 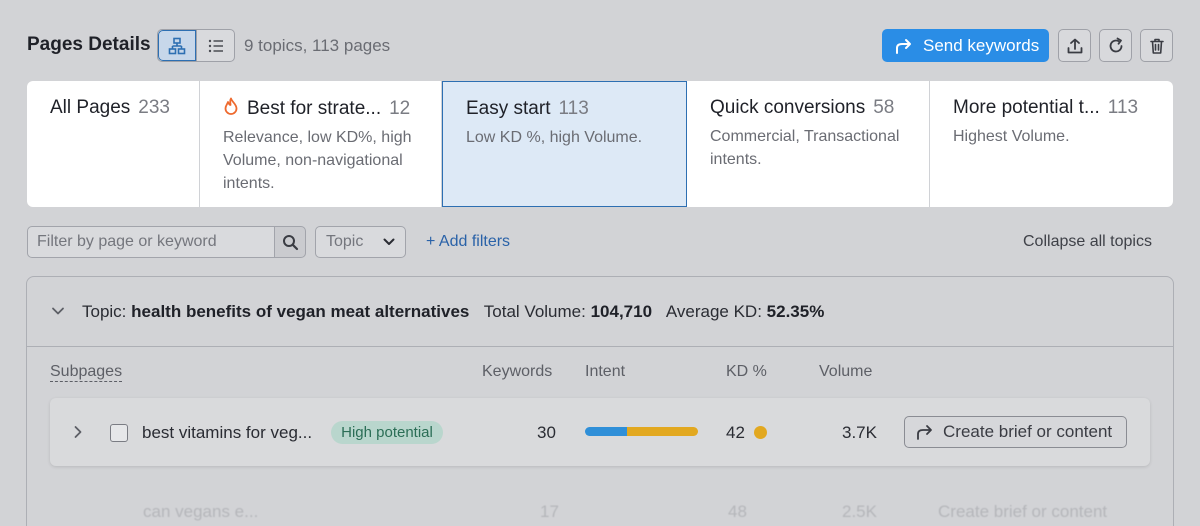 I want to click on column-header-subpages: Subpages, so click(x=86, y=372).